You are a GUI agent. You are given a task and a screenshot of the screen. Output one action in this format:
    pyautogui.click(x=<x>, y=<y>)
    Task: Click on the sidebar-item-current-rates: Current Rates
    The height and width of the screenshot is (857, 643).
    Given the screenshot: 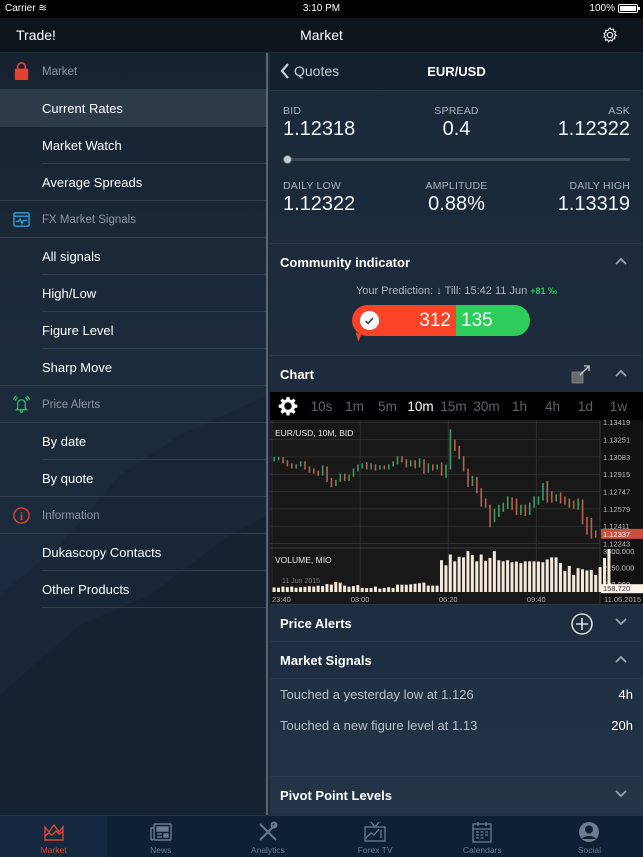 What is the action you would take?
    pyautogui.click(x=134, y=108)
    